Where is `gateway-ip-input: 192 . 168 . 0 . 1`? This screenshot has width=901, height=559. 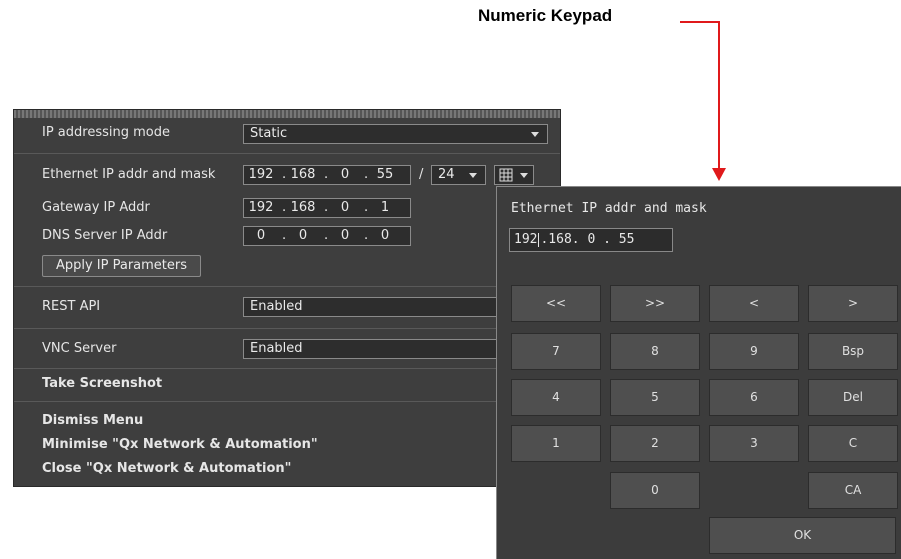
gateway-ip-input: 192 . 168 . 0 . 1 is located at coordinates (327, 208).